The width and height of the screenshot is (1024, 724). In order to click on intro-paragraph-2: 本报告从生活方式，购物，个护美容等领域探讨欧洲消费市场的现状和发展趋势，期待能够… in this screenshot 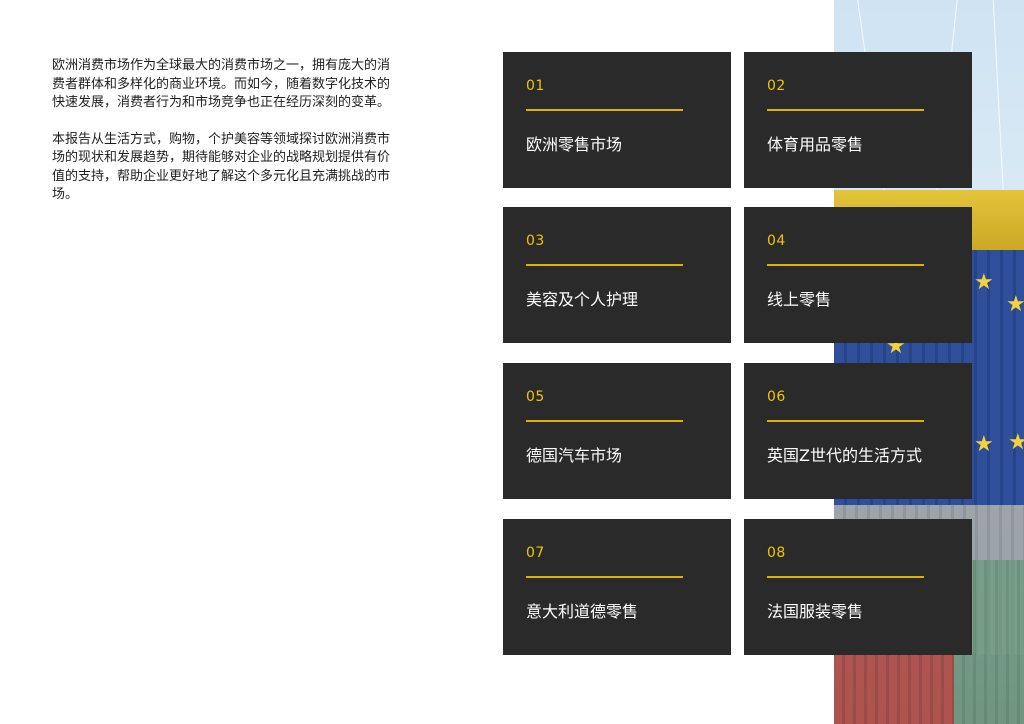, I will do `click(221, 167)`.